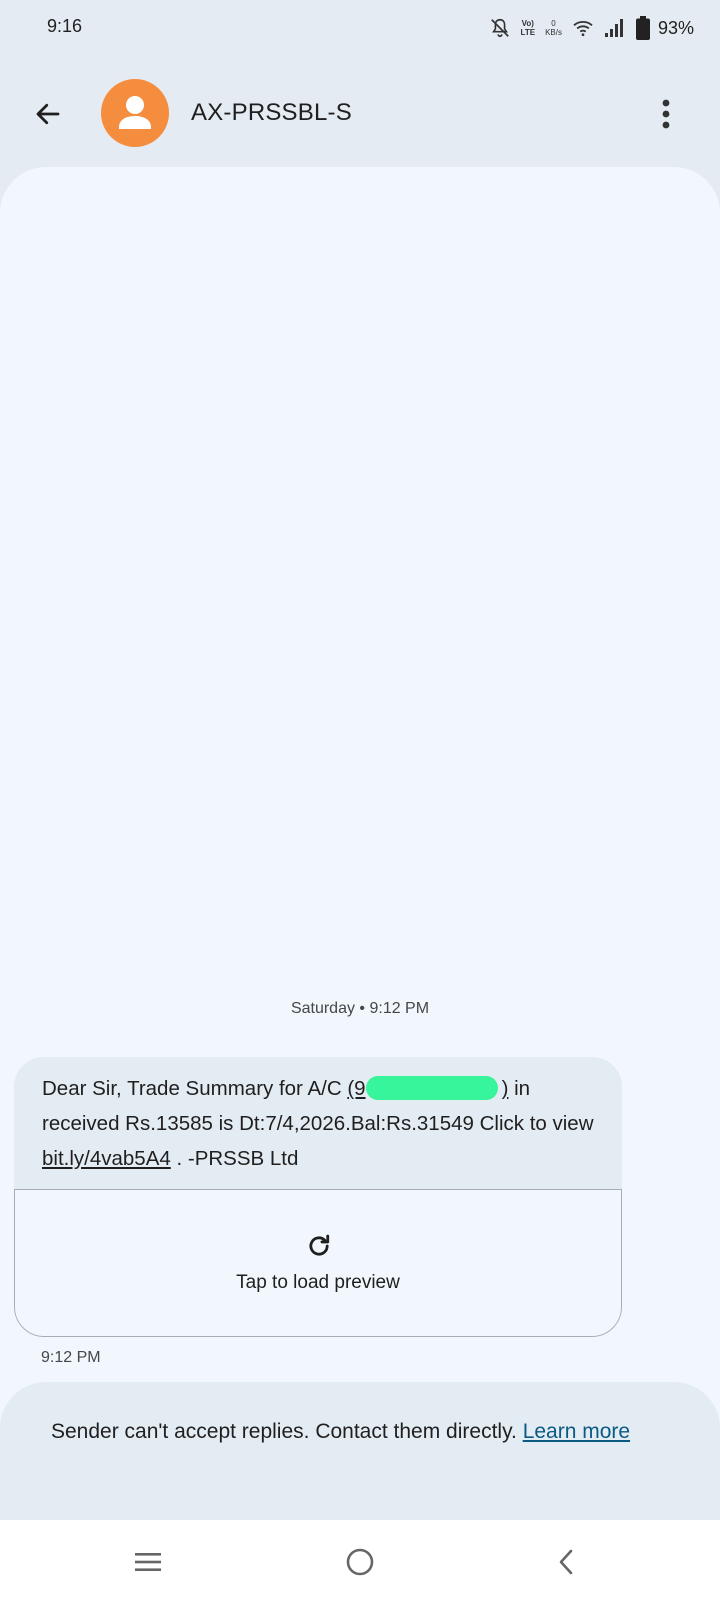 Image resolution: width=720 pixels, height=1600 pixels. What do you see at coordinates (318, 1263) in the screenshot?
I see `link-preview-card: Tap to load preview` at bounding box center [318, 1263].